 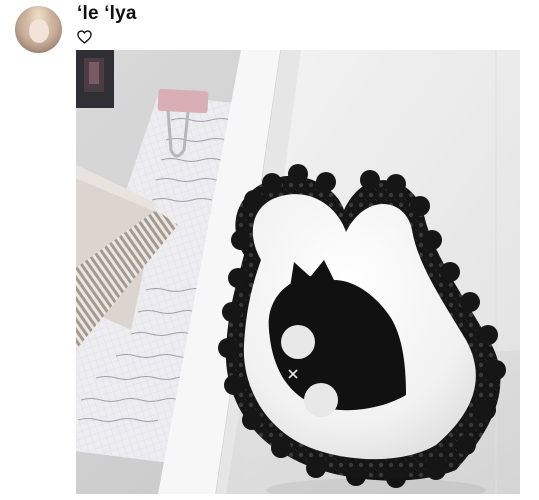 I want to click on heart-outline-icon, so click(x=84, y=37).